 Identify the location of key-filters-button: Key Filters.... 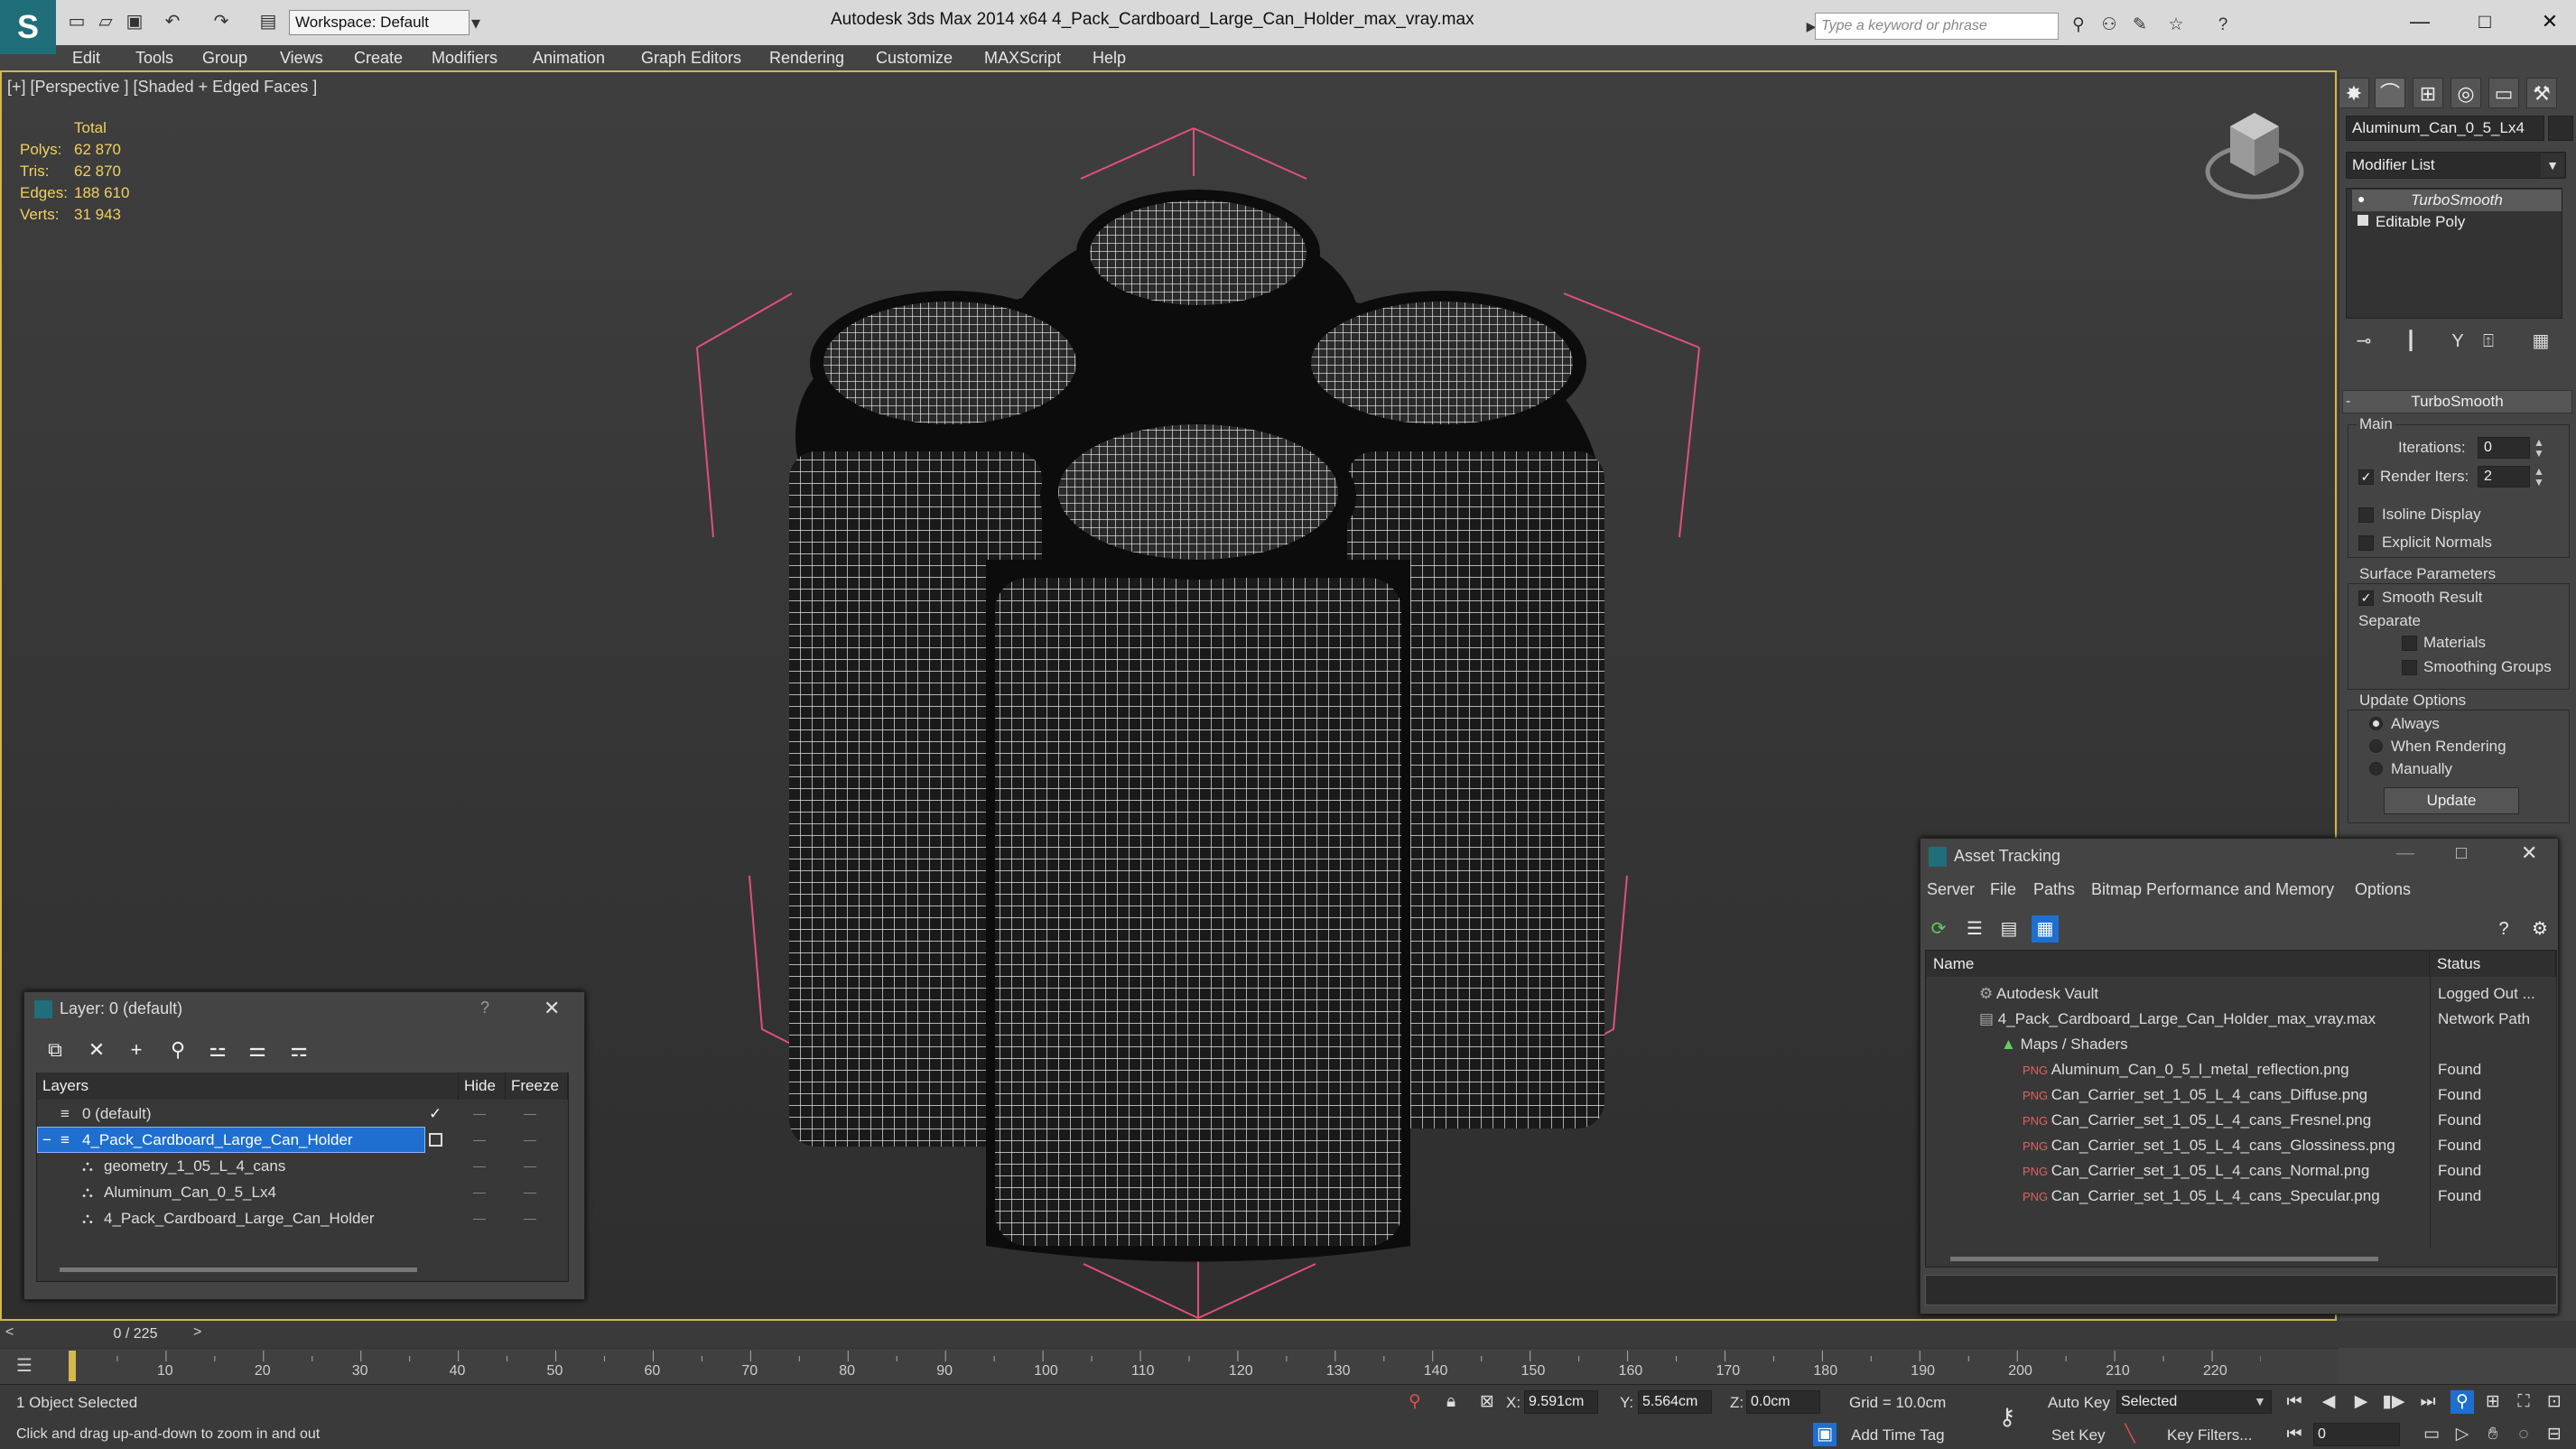
(2209, 1435).